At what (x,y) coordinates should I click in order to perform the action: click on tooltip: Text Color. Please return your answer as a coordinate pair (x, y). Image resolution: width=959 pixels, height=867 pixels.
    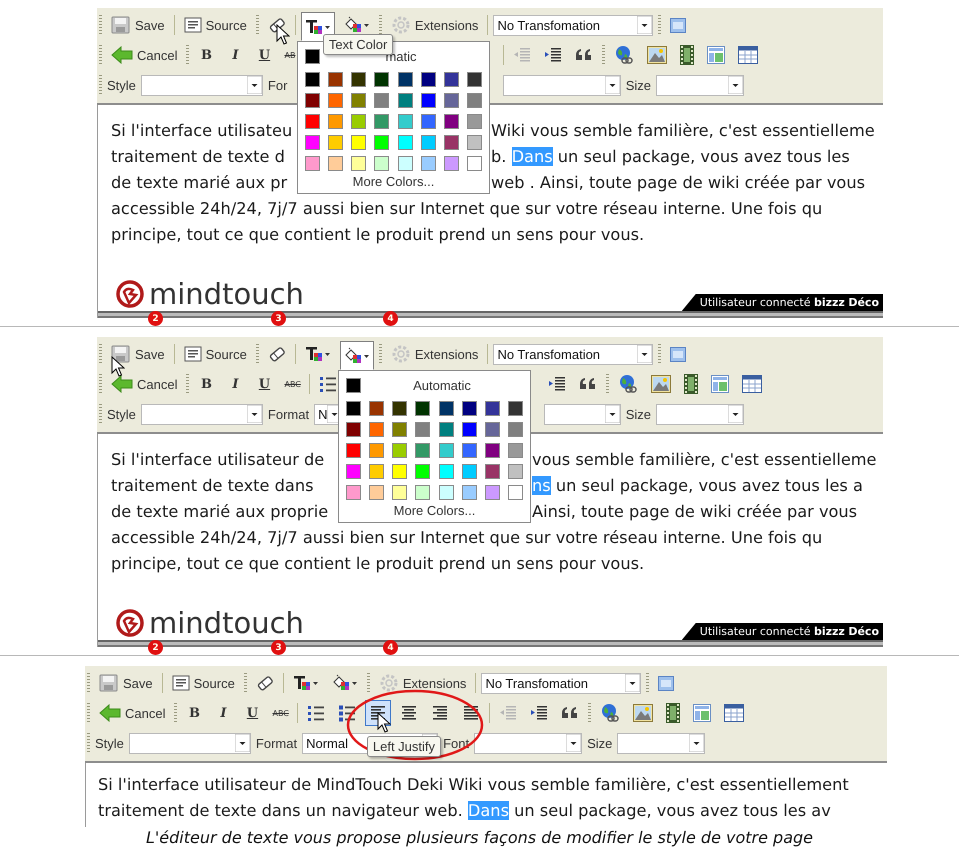
    Looking at the image, I should click on (358, 44).